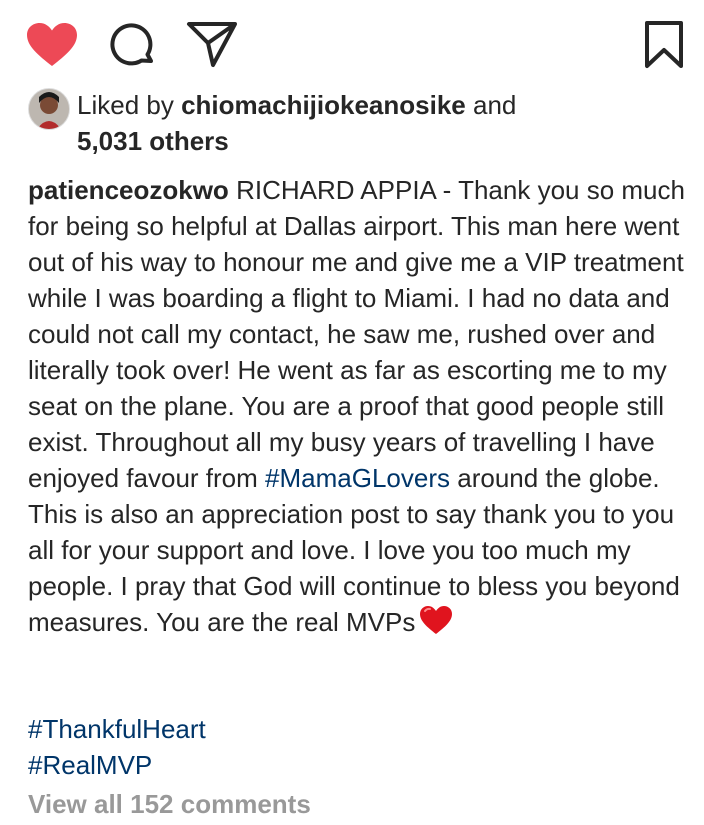  I want to click on likes-others-link: 5,031 others, so click(153, 141).